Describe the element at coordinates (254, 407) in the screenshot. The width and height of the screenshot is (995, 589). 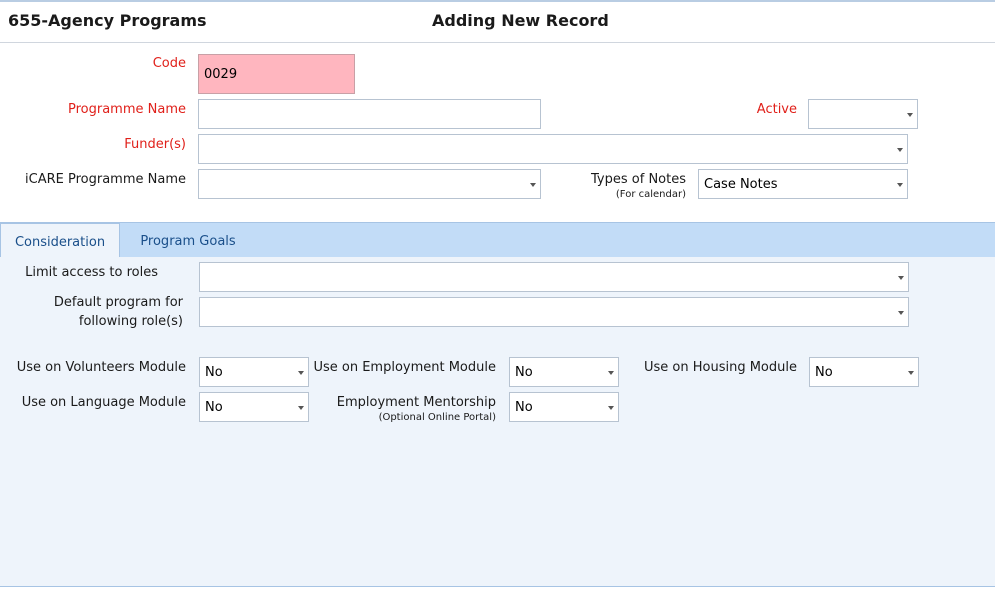
I see `language-module-dropdown: No` at that location.